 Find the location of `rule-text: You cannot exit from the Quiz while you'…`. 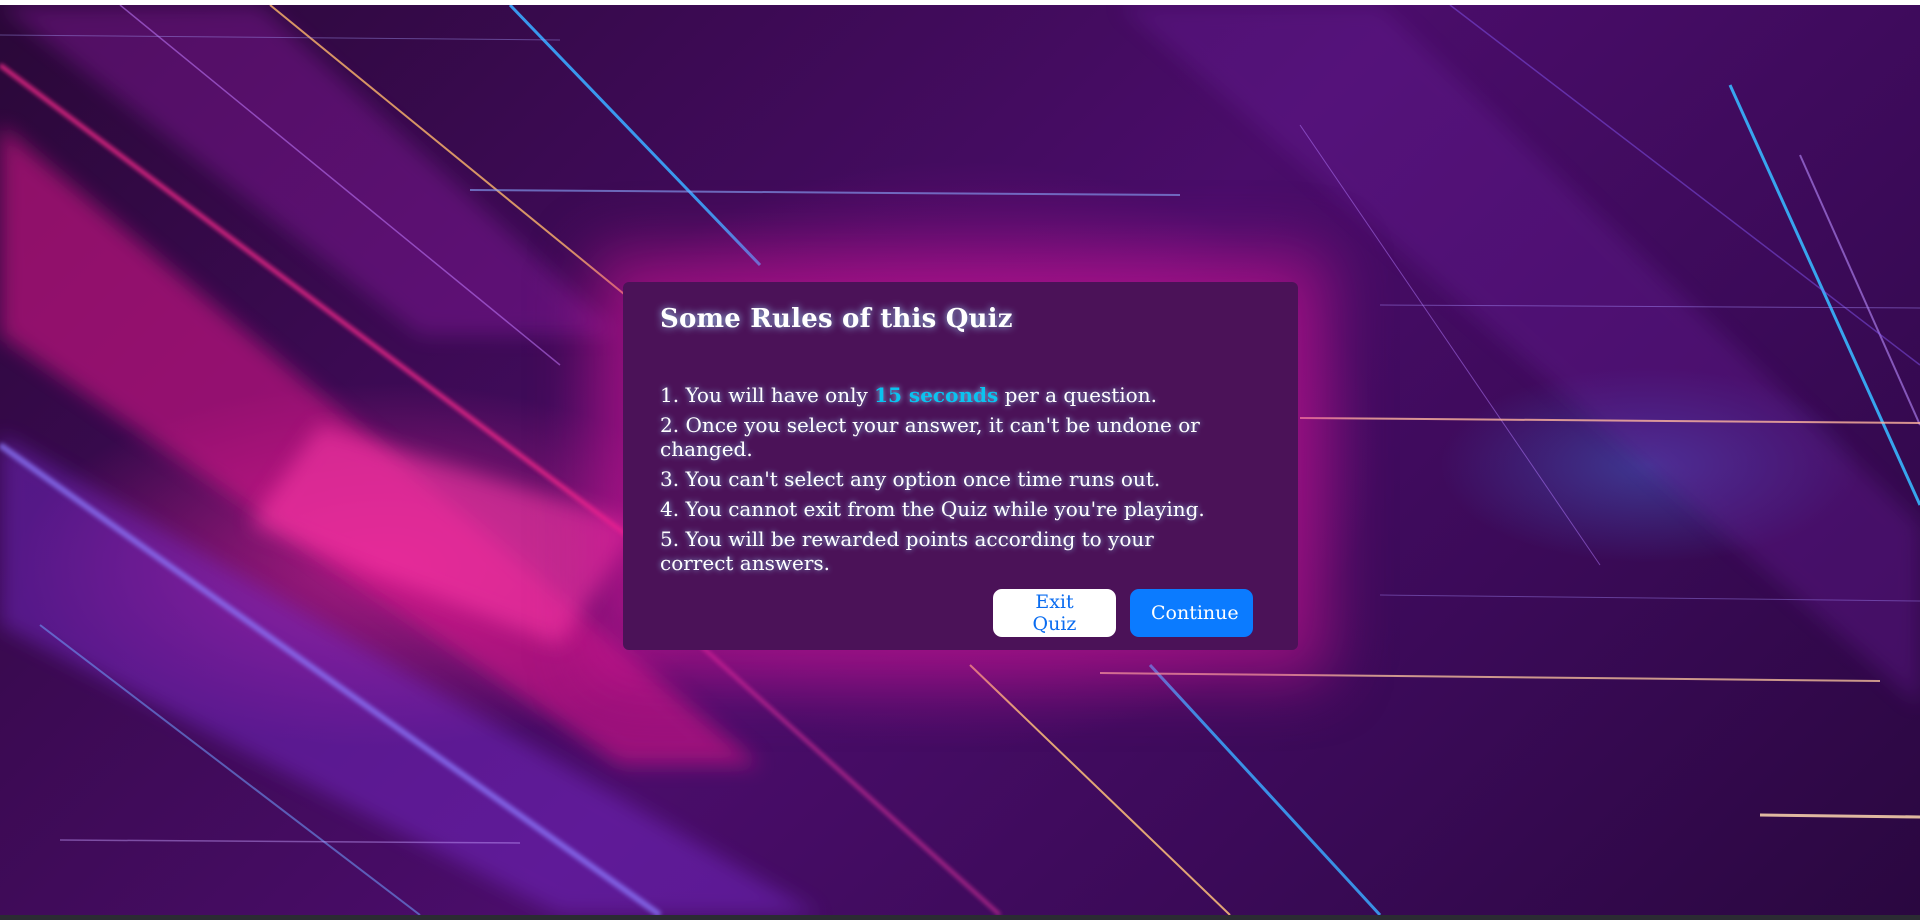

rule-text: You cannot exit from the Quiz while you'… is located at coordinates (945, 509).